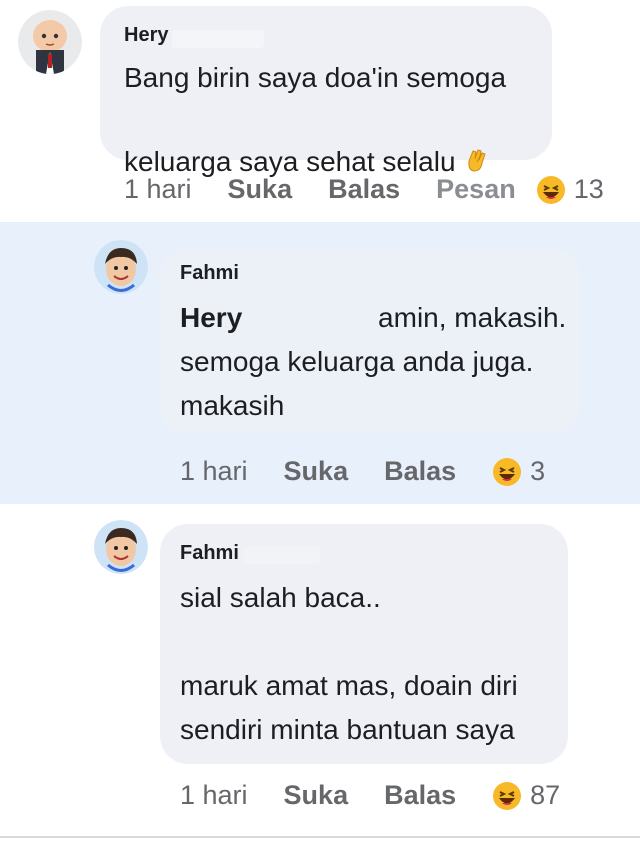  I want to click on redacted-mention, so click(306, 319).